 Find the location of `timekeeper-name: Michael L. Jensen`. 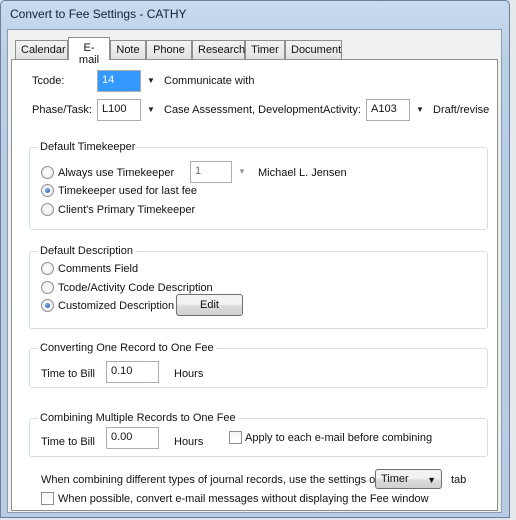

timekeeper-name: Michael L. Jensen is located at coordinates (302, 173).